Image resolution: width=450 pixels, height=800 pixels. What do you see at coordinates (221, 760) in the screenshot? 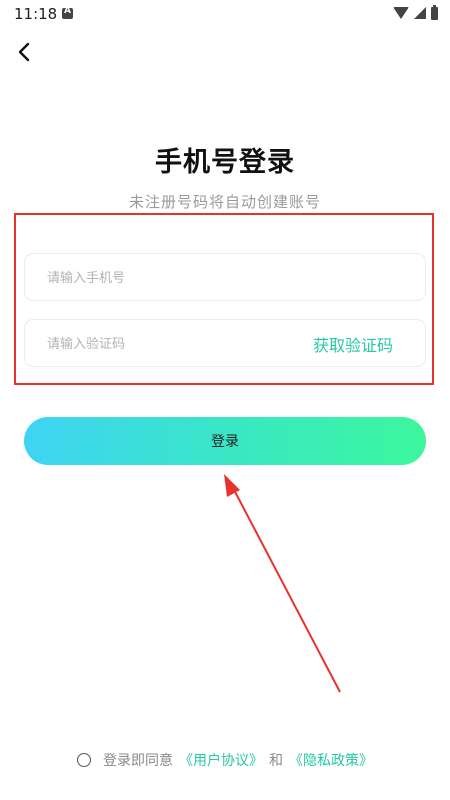
I see `user-agreement-link: 《用户协议》` at bounding box center [221, 760].